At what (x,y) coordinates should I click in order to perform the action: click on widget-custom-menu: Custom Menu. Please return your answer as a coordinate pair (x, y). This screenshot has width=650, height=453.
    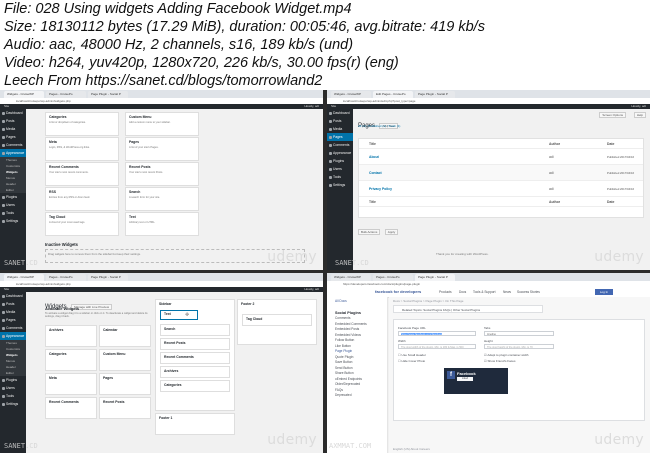
    Looking at the image, I should click on (125, 360).